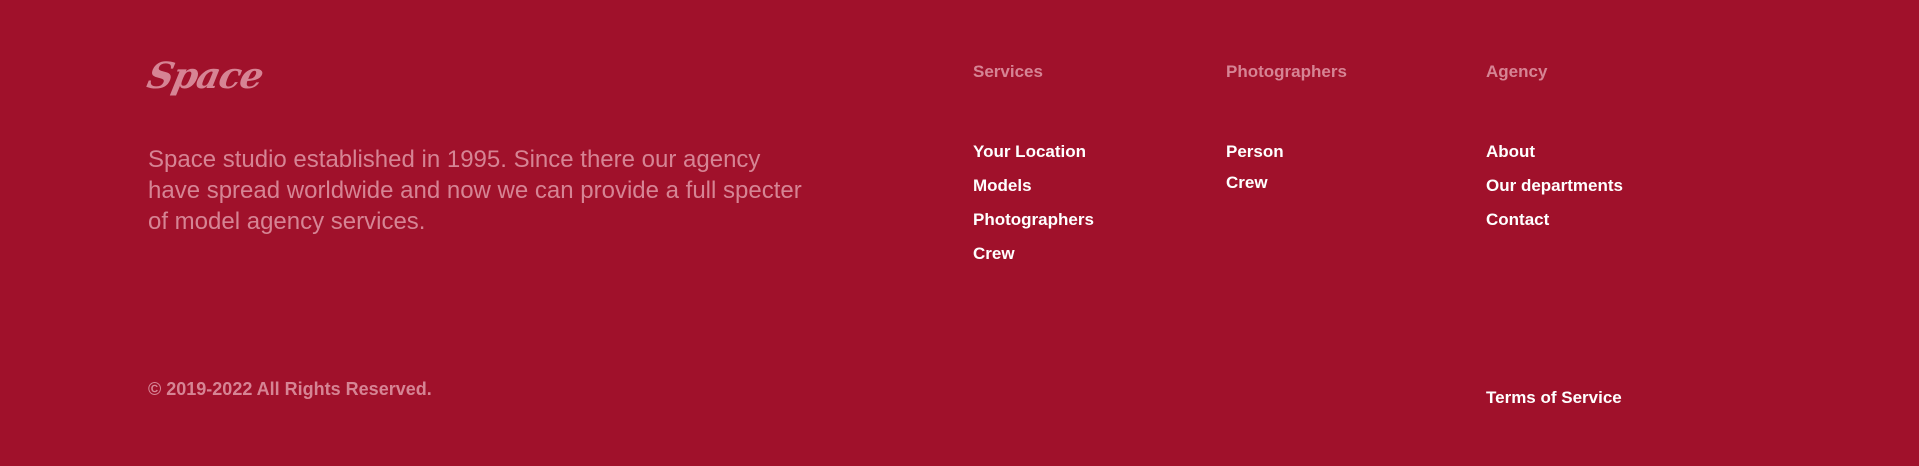  Describe the element at coordinates (1286, 71) in the screenshot. I see `column-heading-photographers: Photographers` at that location.